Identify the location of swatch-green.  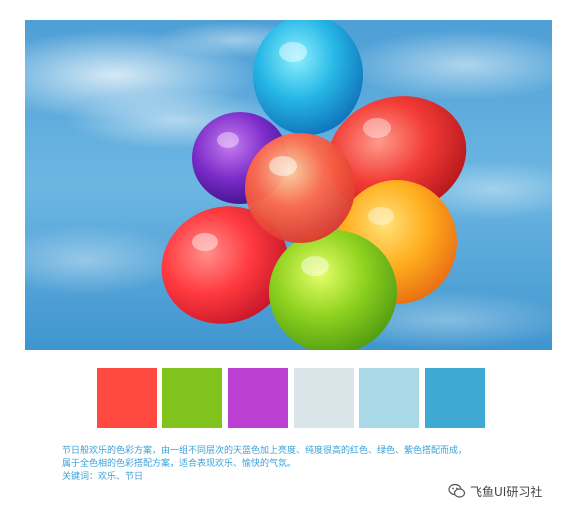
(192, 398).